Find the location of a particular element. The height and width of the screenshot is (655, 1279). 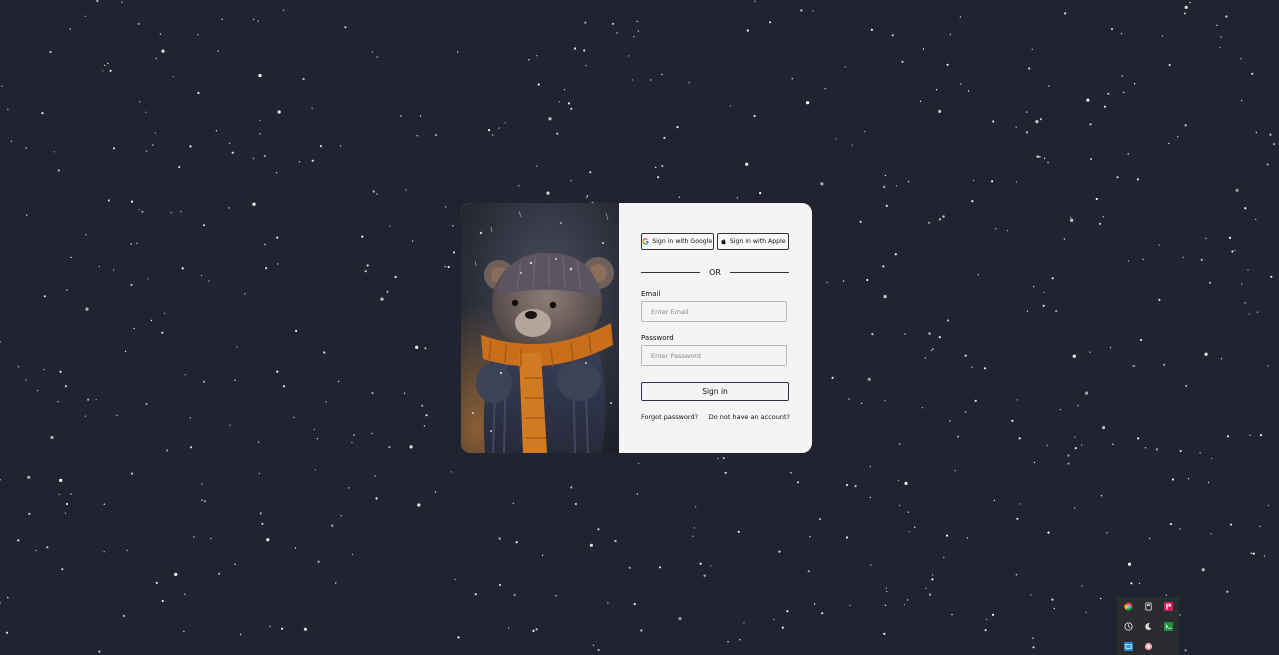

google-signin-button: Sign in with Google is located at coordinates (677, 241).